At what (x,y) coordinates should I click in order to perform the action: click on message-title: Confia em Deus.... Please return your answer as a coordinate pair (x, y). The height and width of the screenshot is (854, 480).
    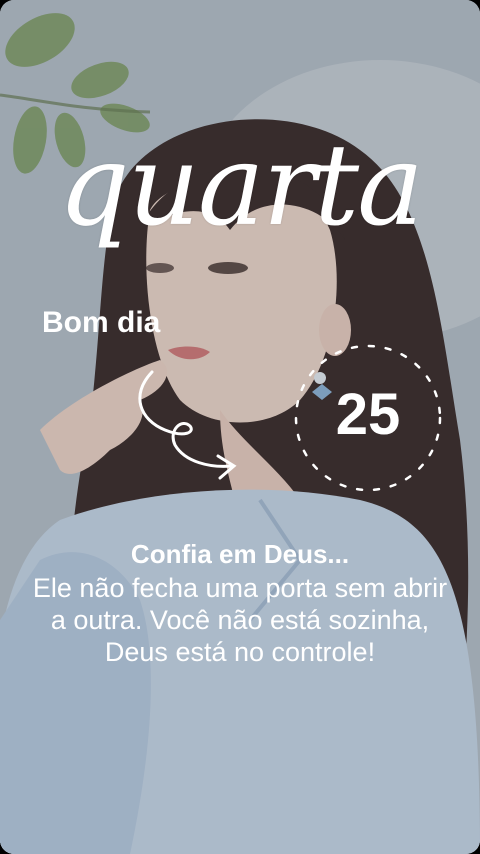
    Looking at the image, I should click on (240, 554).